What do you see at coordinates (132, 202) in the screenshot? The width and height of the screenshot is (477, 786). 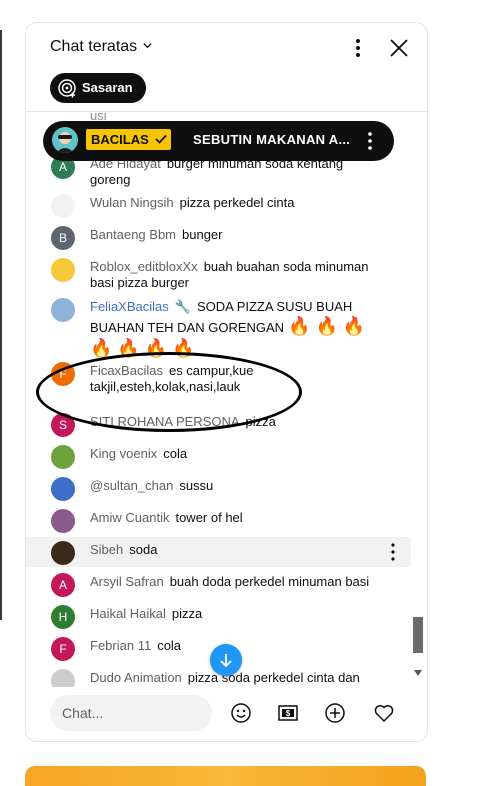 I see `message-author: Wulan Ningsih` at bounding box center [132, 202].